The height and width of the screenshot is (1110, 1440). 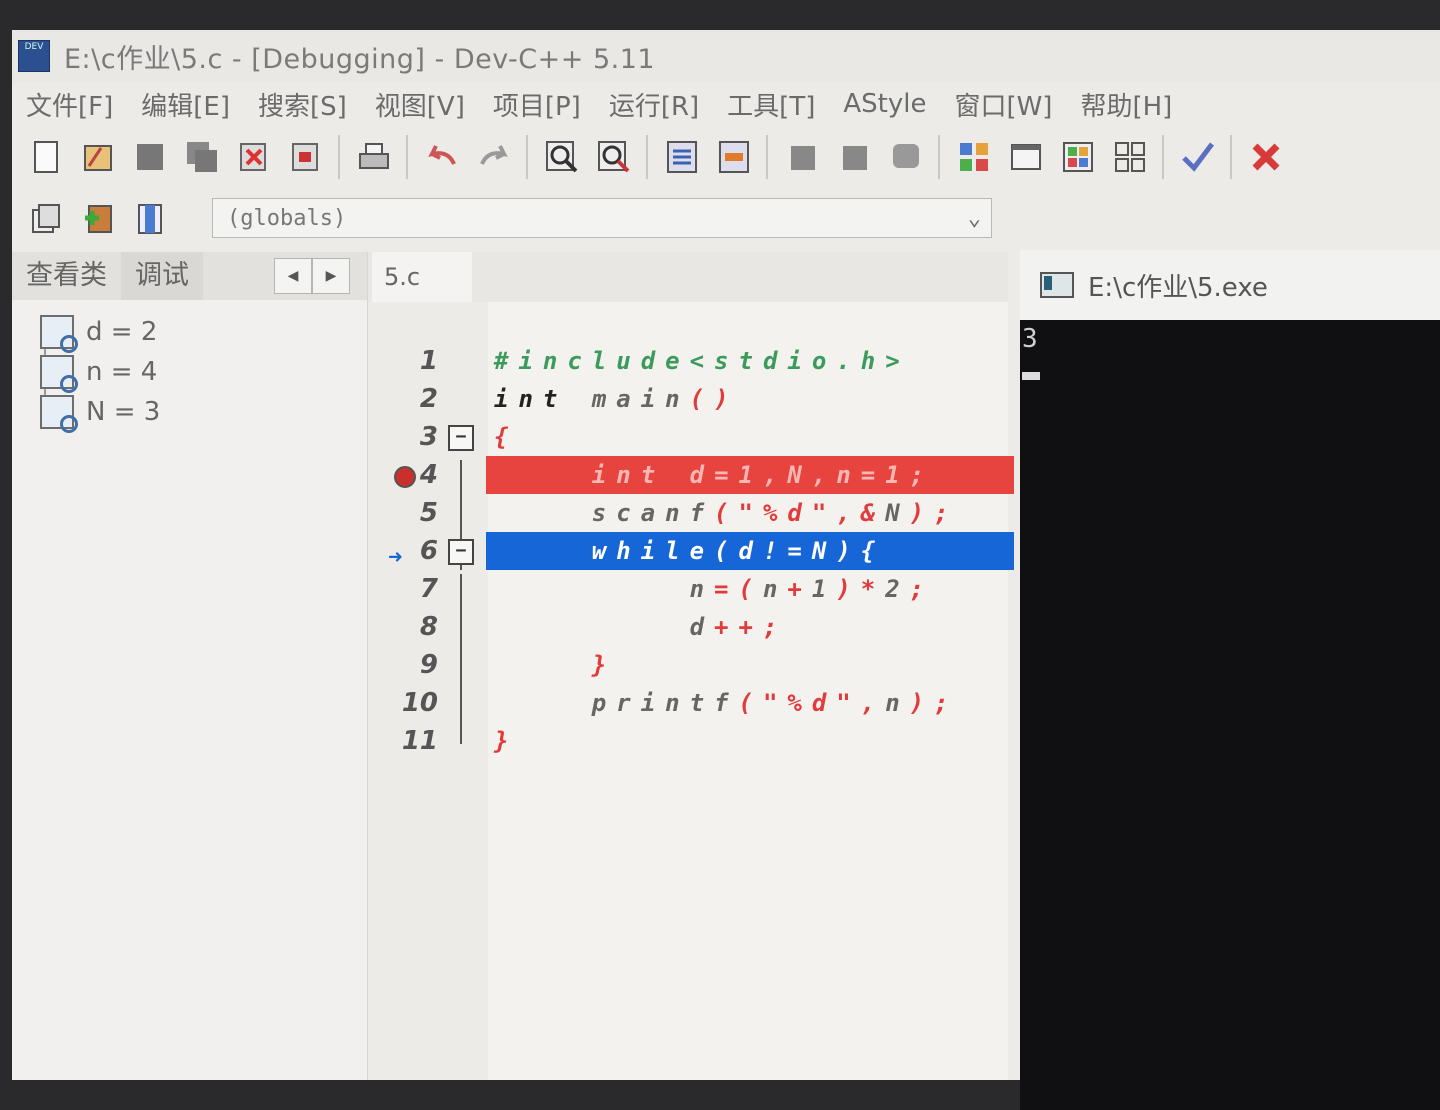 What do you see at coordinates (302, 104) in the screenshot?
I see `menu-search: 搜索[S]` at bounding box center [302, 104].